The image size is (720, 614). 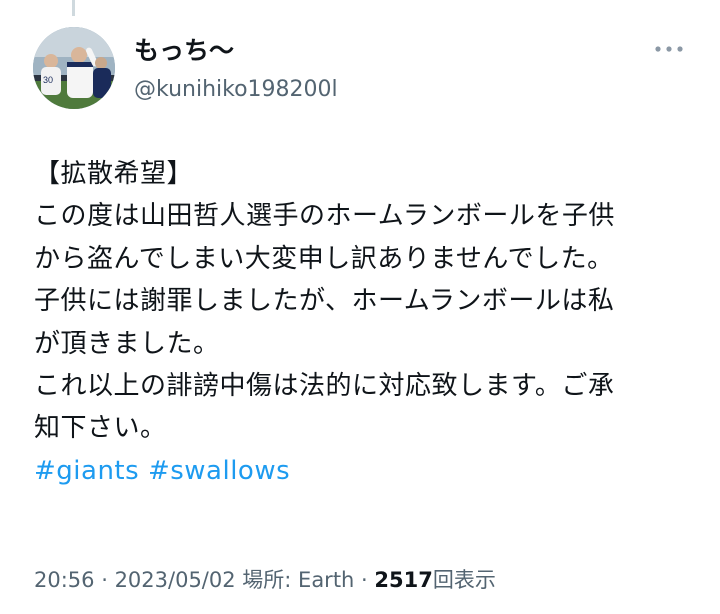 What do you see at coordinates (324, 385) in the screenshot?
I see `tweet-text-line: これ以上の誹謗中傷は法的に対応致します。ご承` at bounding box center [324, 385].